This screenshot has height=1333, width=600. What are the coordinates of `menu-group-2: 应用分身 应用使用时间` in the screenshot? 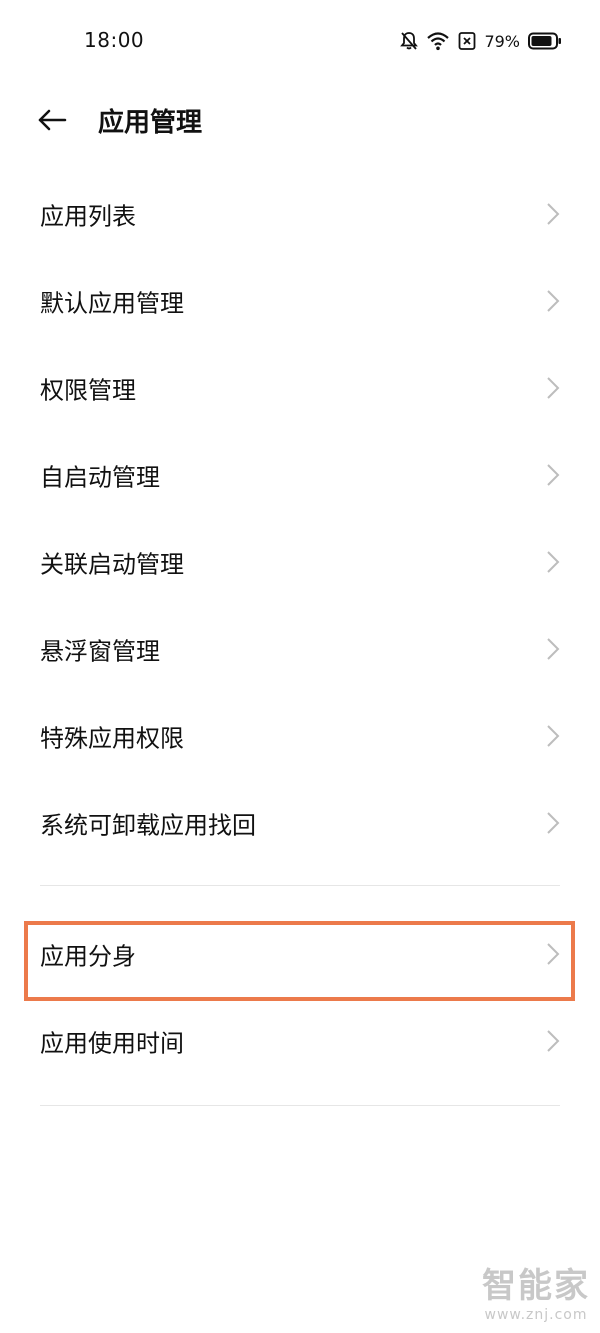 It's located at (300, 997).